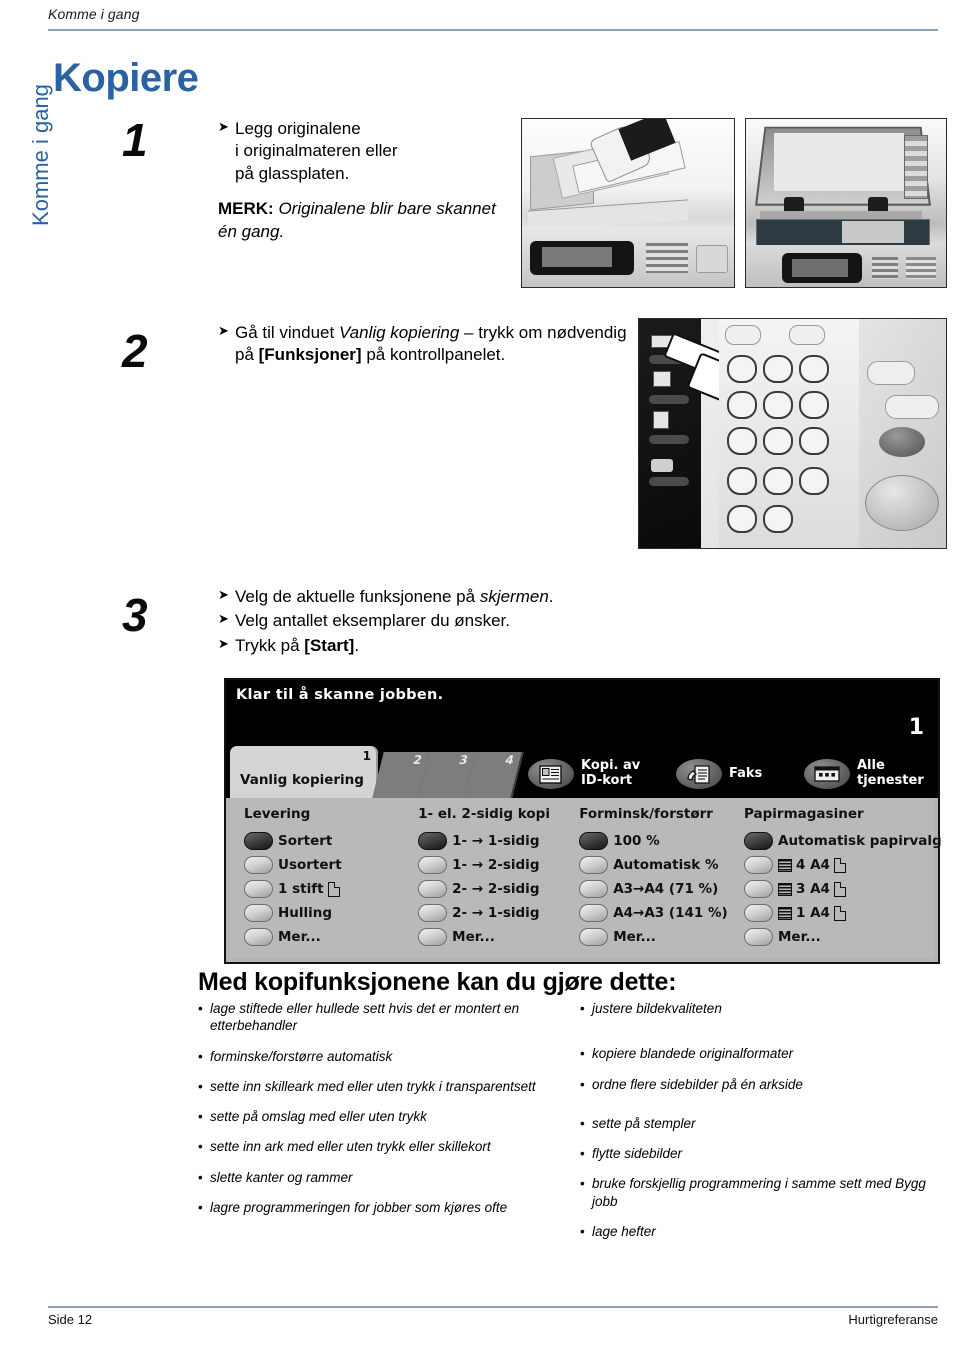 The height and width of the screenshot is (1347, 960). I want to click on step-3-b3-strong: [Start], so click(329, 645).